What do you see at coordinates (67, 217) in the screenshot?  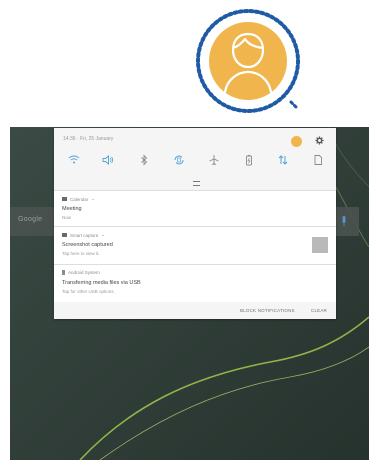 I see `notification-body: Now` at bounding box center [67, 217].